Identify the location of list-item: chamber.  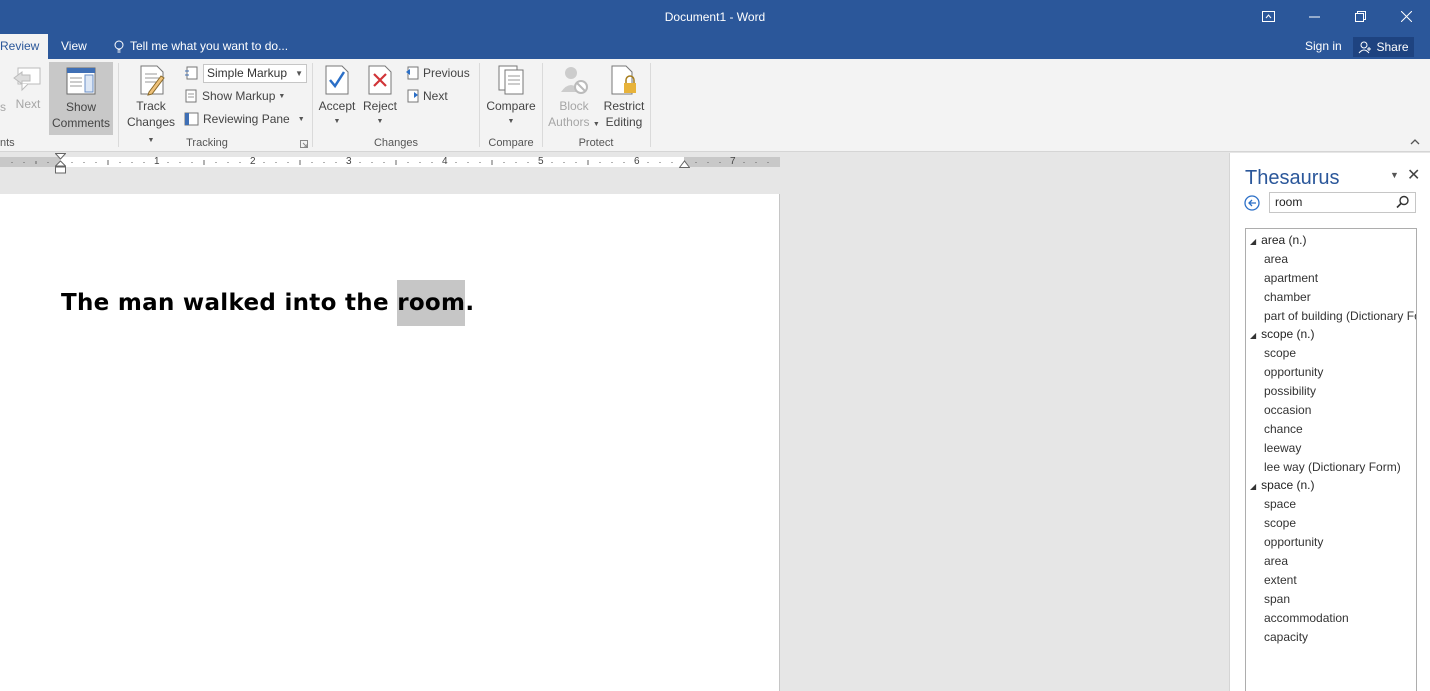
(1287, 297).